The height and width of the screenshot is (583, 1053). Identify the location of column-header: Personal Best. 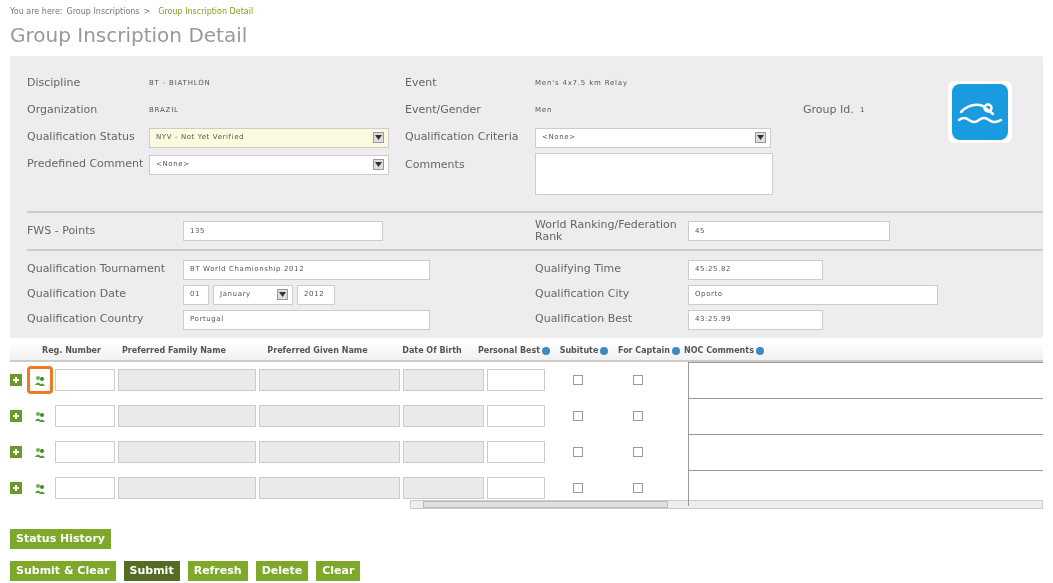
(514, 351).